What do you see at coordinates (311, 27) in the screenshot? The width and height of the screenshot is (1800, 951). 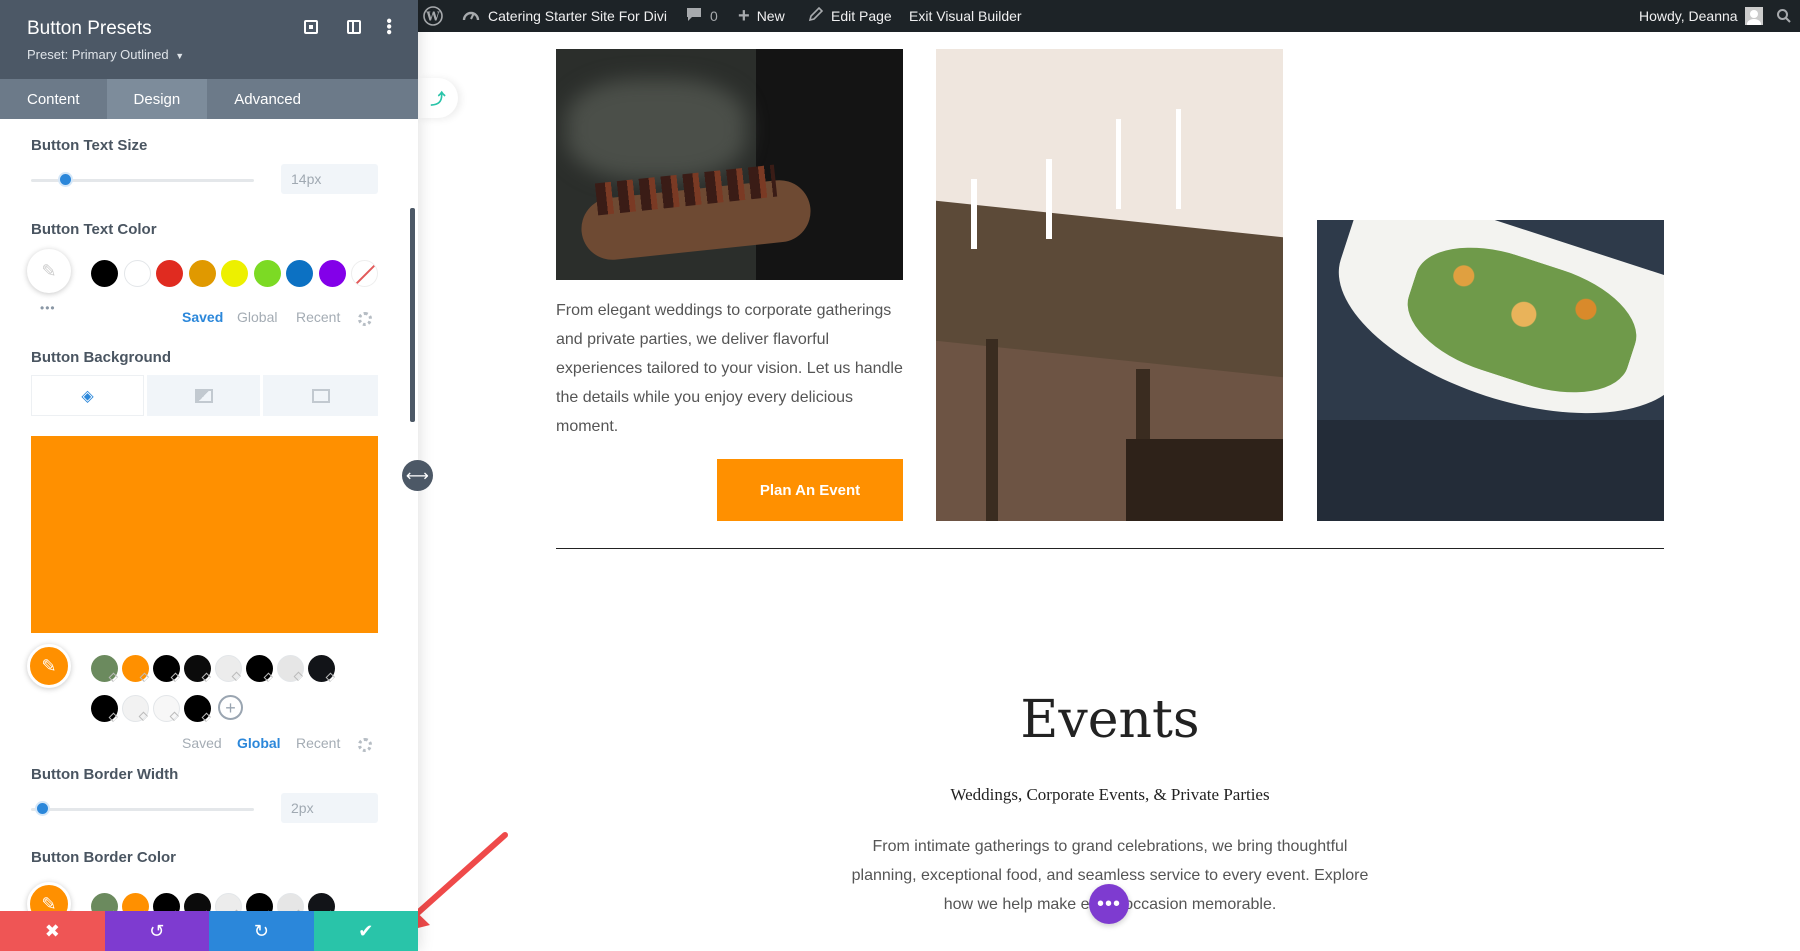 I see `focus-mode-icon` at bounding box center [311, 27].